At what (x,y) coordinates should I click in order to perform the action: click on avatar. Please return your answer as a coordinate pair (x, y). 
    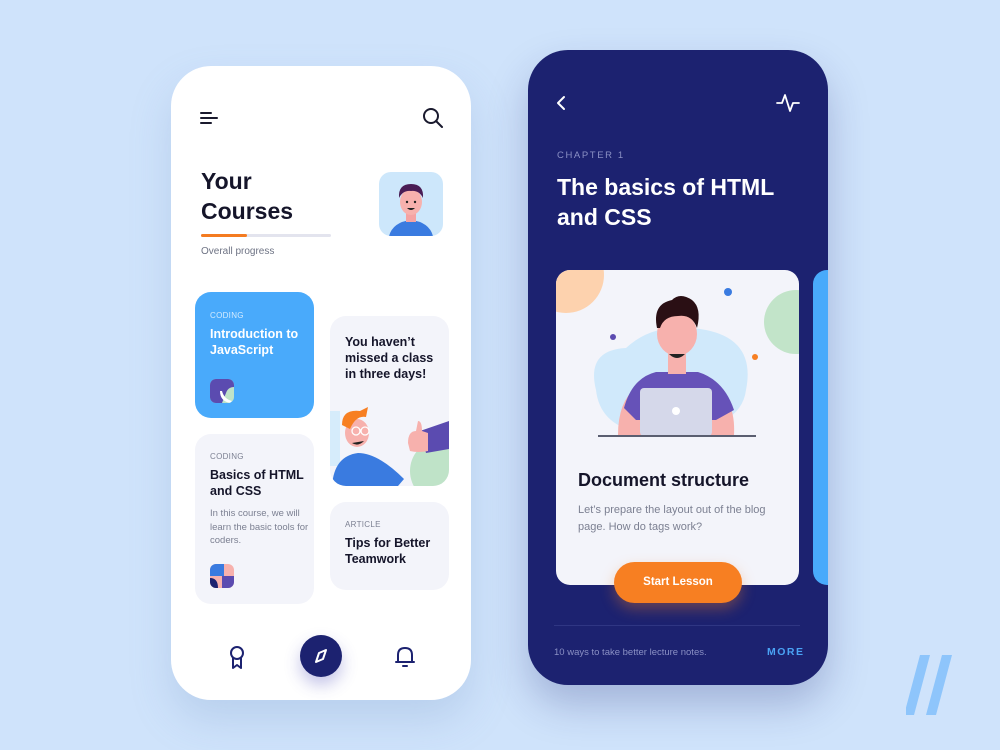
    Looking at the image, I should click on (411, 204).